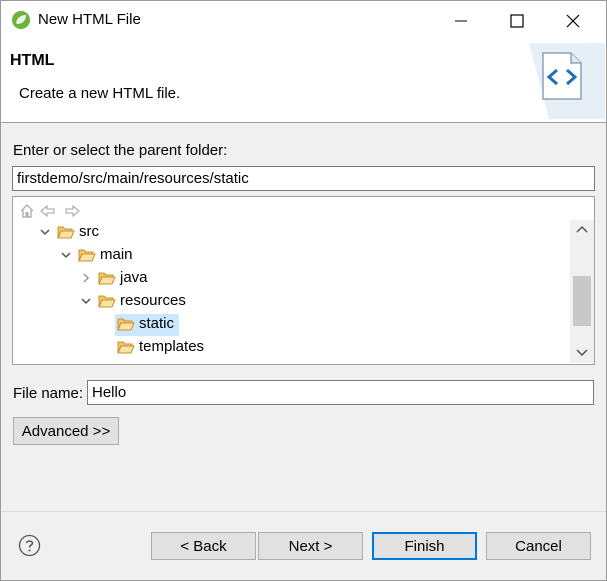 The width and height of the screenshot is (607, 581). I want to click on next-button: Next >, so click(310, 546).